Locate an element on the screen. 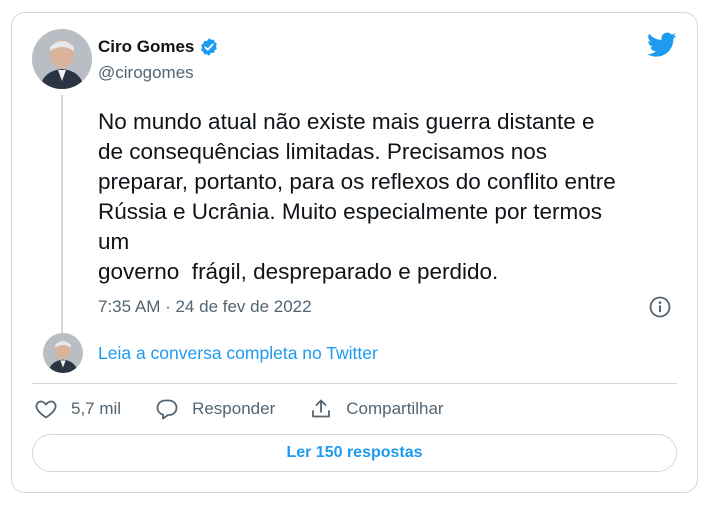 The height and width of the screenshot is (505, 712). read-conversation-link: Leia a conversa completa no Twitter is located at coordinates (238, 353).